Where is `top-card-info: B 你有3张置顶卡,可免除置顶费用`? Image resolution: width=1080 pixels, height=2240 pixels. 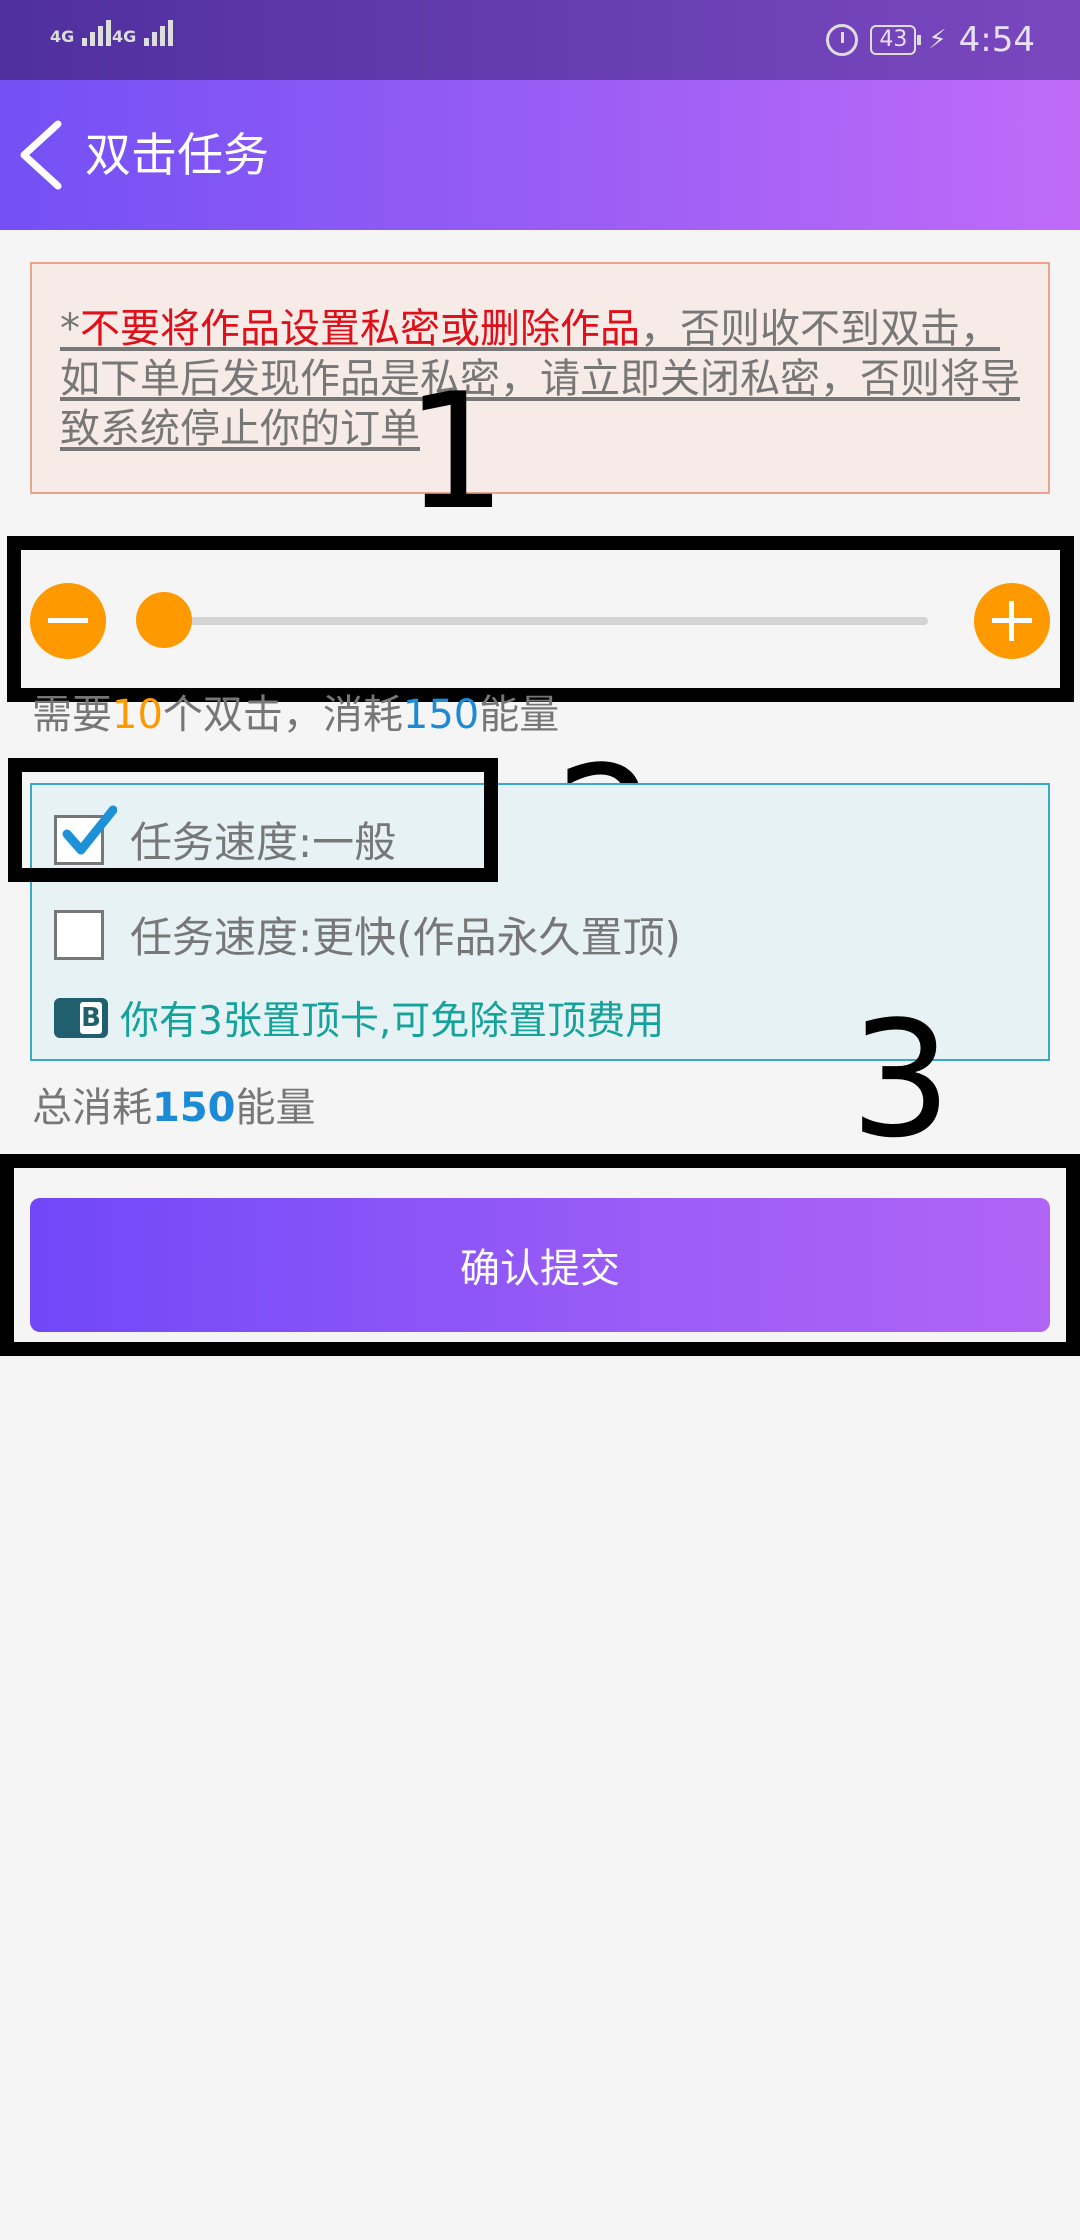
top-card-info: B 你有3张置顶卡,可免除置顶费用 is located at coordinates (359, 1018).